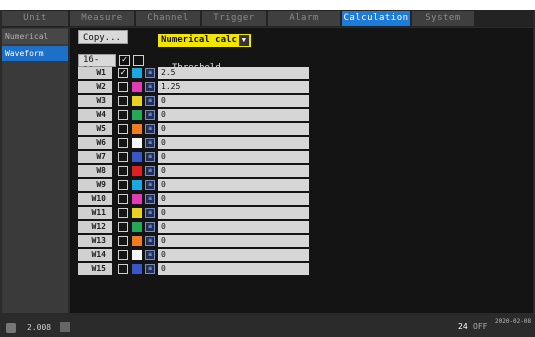  Describe the element at coordinates (199, 40) in the screenshot. I see `calc-mode-value: Numerical calc` at that location.